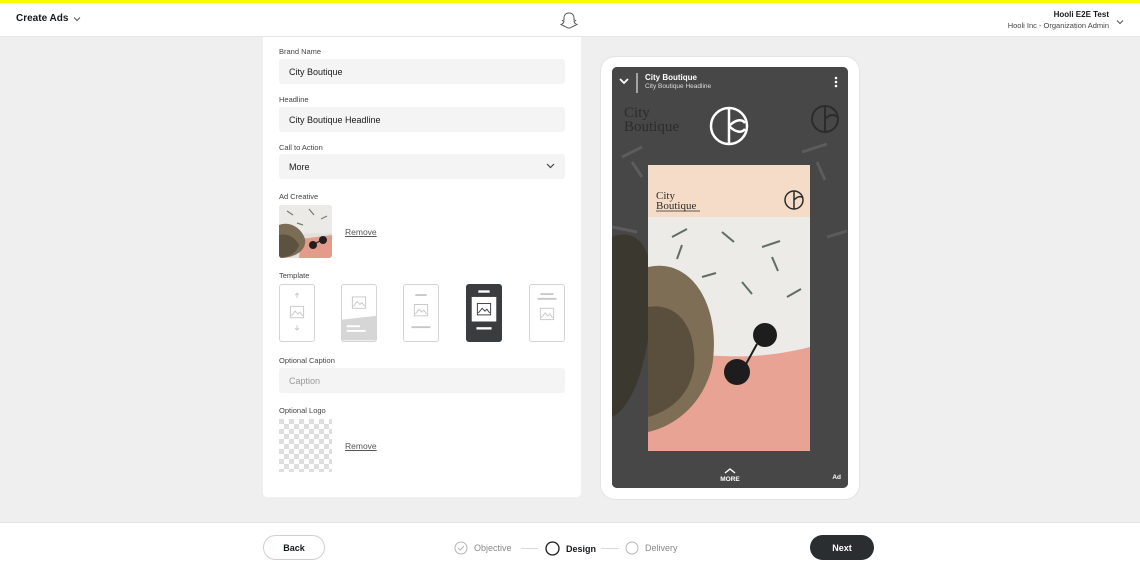 The width and height of the screenshot is (1140, 570). I want to click on app-title: Create Ads, so click(42, 18).